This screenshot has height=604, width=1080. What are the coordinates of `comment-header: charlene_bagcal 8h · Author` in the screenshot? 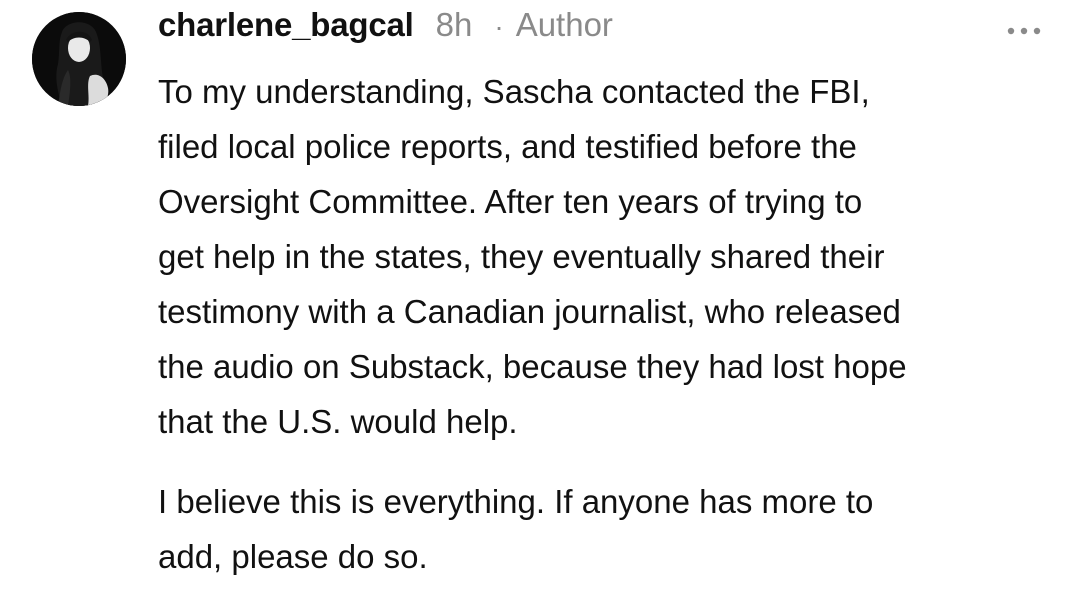 It's located at (385, 29).